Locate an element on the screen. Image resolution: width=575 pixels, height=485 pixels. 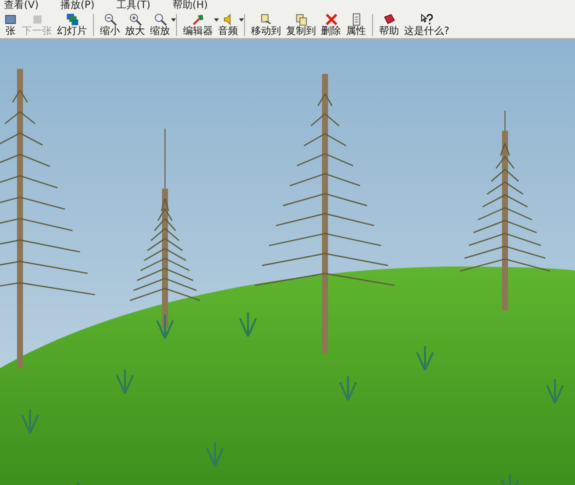
toolbar-button: 放大 is located at coordinates (135, 25).